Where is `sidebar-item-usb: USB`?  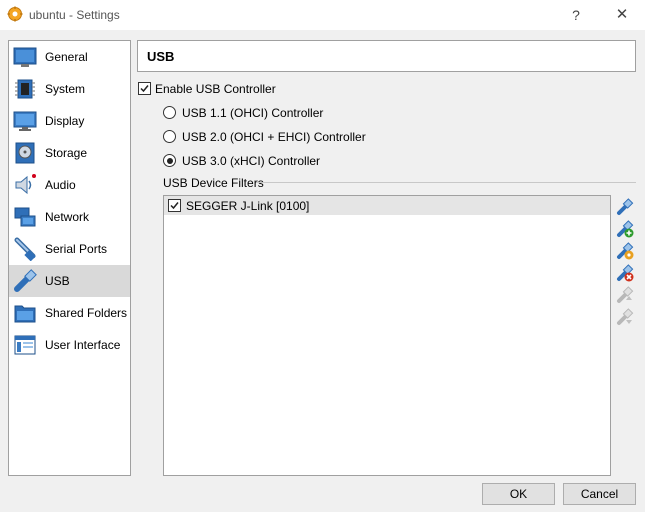
sidebar-item-usb: USB is located at coordinates (69, 281).